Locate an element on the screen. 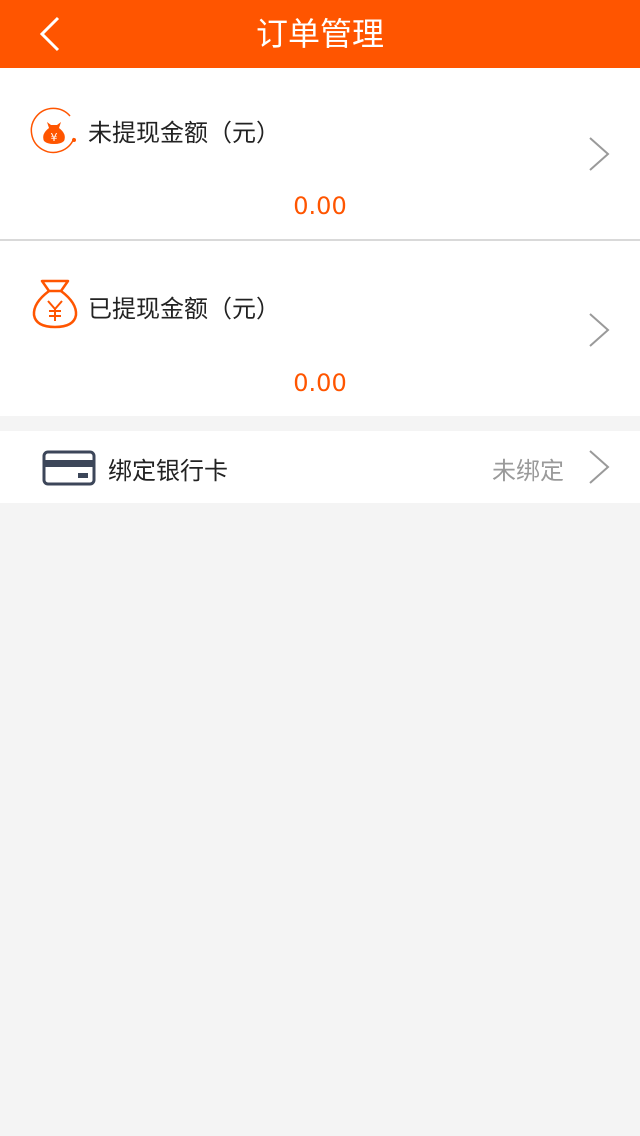 The width and height of the screenshot is (640, 1136). page-title: 订单管理 is located at coordinates (319, 34).